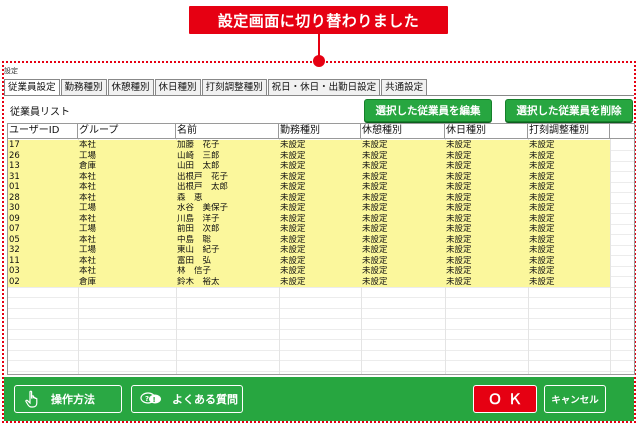  Describe the element at coordinates (309, 197) in the screenshot. I see `table-row: 28 本社 森 恵 未設定 未設定 未設定 未設定` at that location.